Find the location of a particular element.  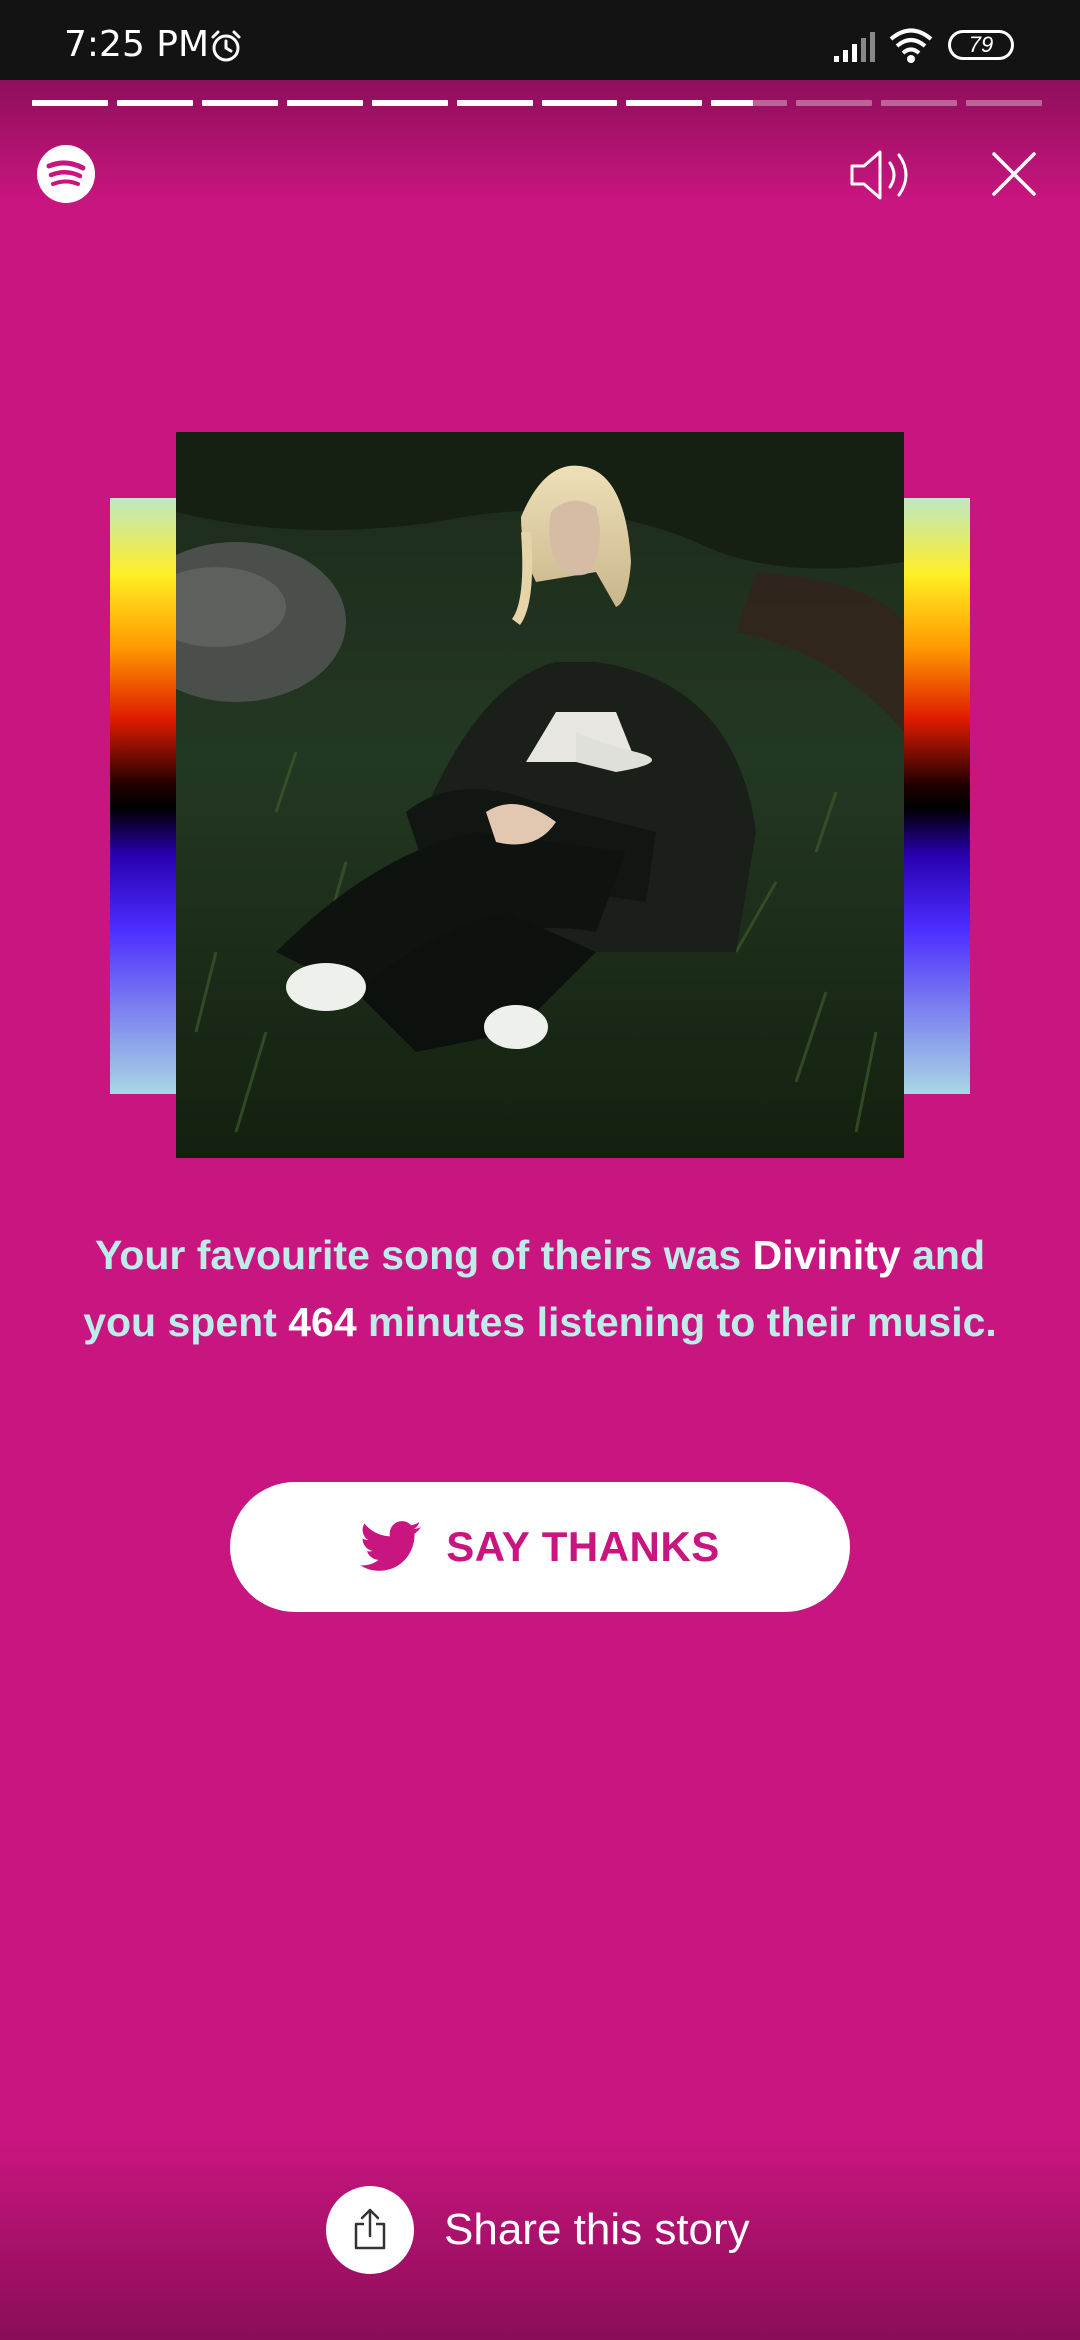

twitter-icon is located at coordinates (391, 1546).